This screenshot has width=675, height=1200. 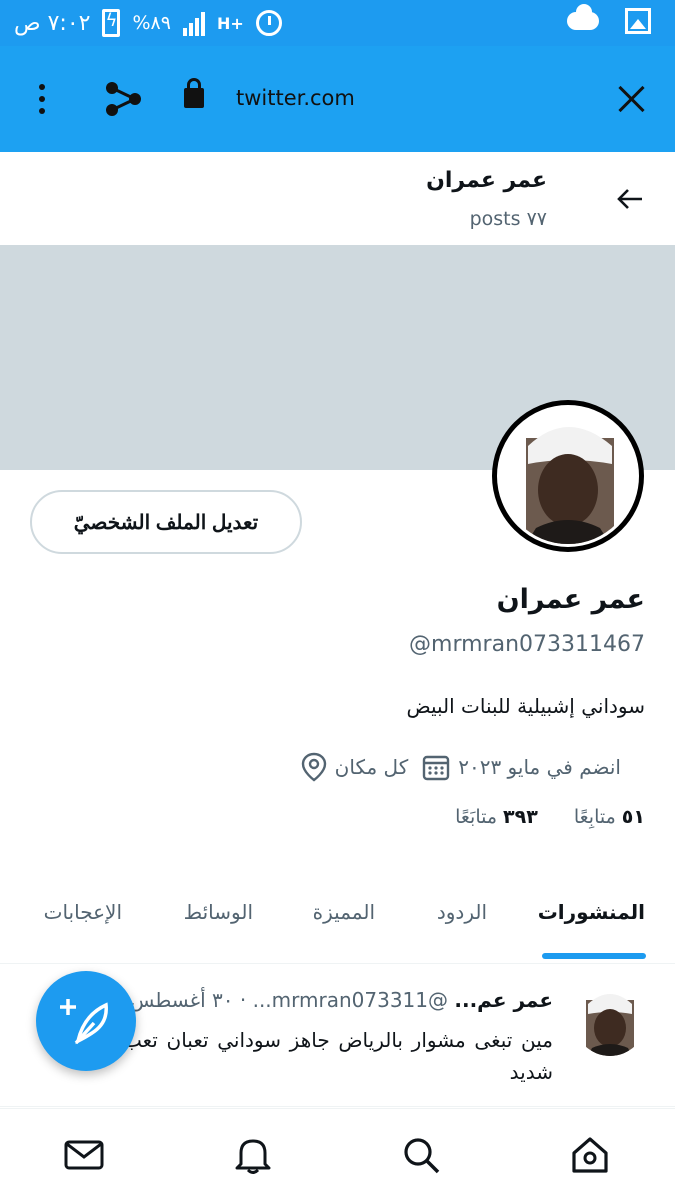 What do you see at coordinates (583, 17) in the screenshot?
I see `cloud-icon` at bounding box center [583, 17].